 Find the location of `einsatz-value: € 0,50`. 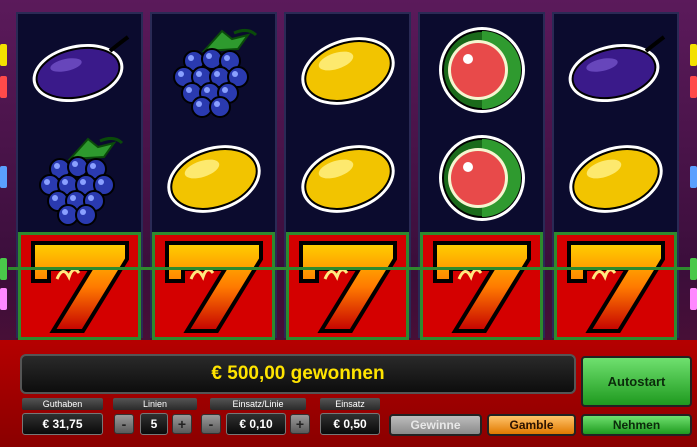

einsatz-value: € 0,50 is located at coordinates (350, 424).